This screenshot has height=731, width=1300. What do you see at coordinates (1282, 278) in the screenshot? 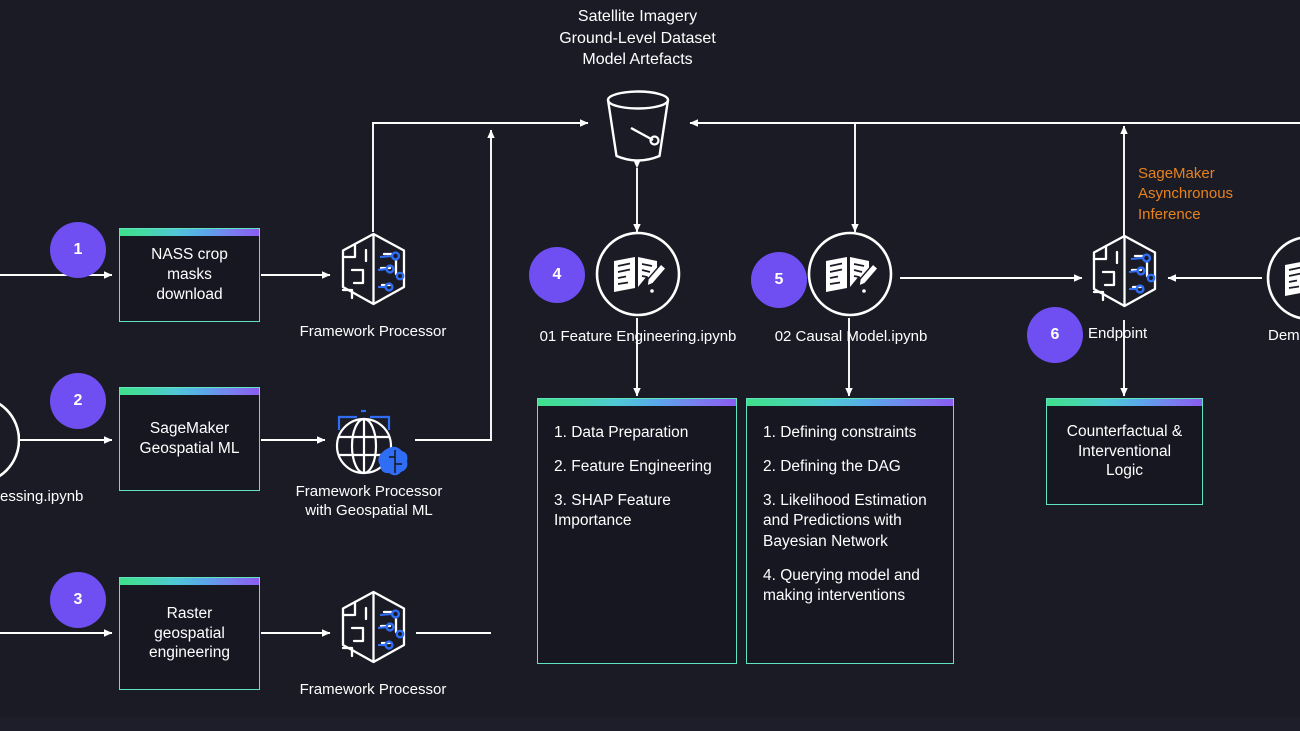
I see `notebook-demo-icon` at bounding box center [1282, 278].